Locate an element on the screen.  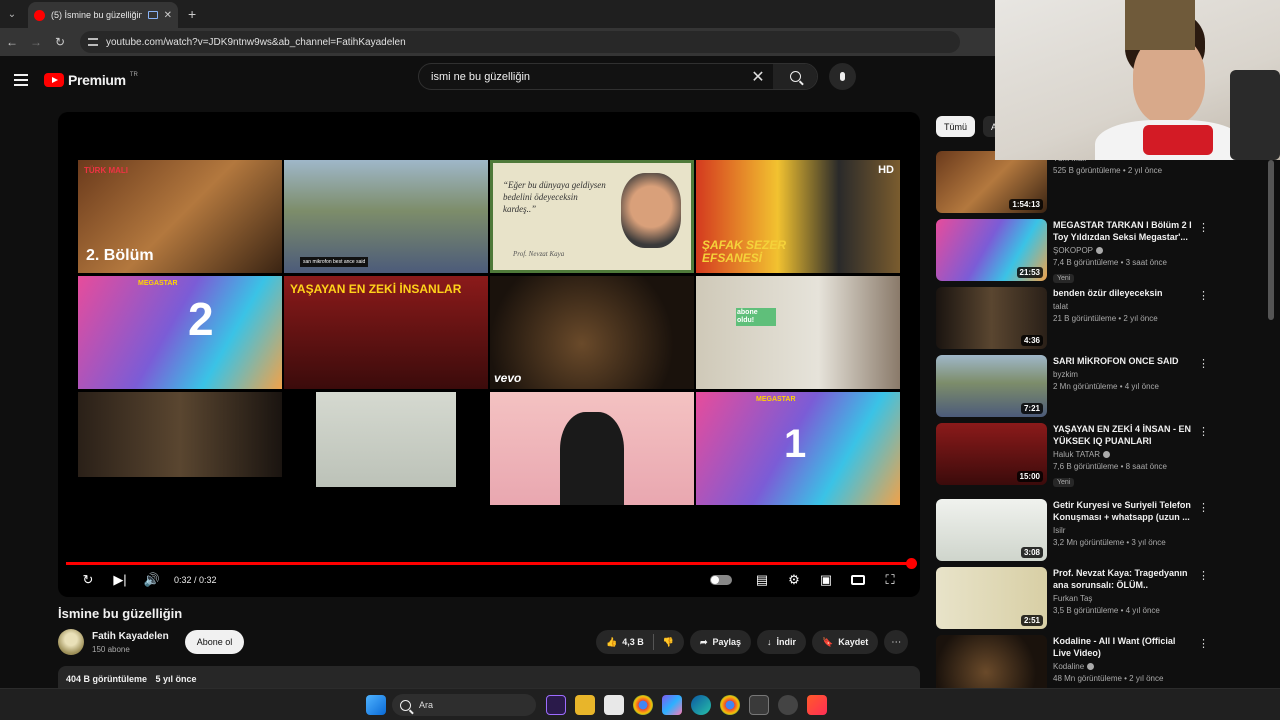
back-icon: ← is located at coordinates (12, 42).